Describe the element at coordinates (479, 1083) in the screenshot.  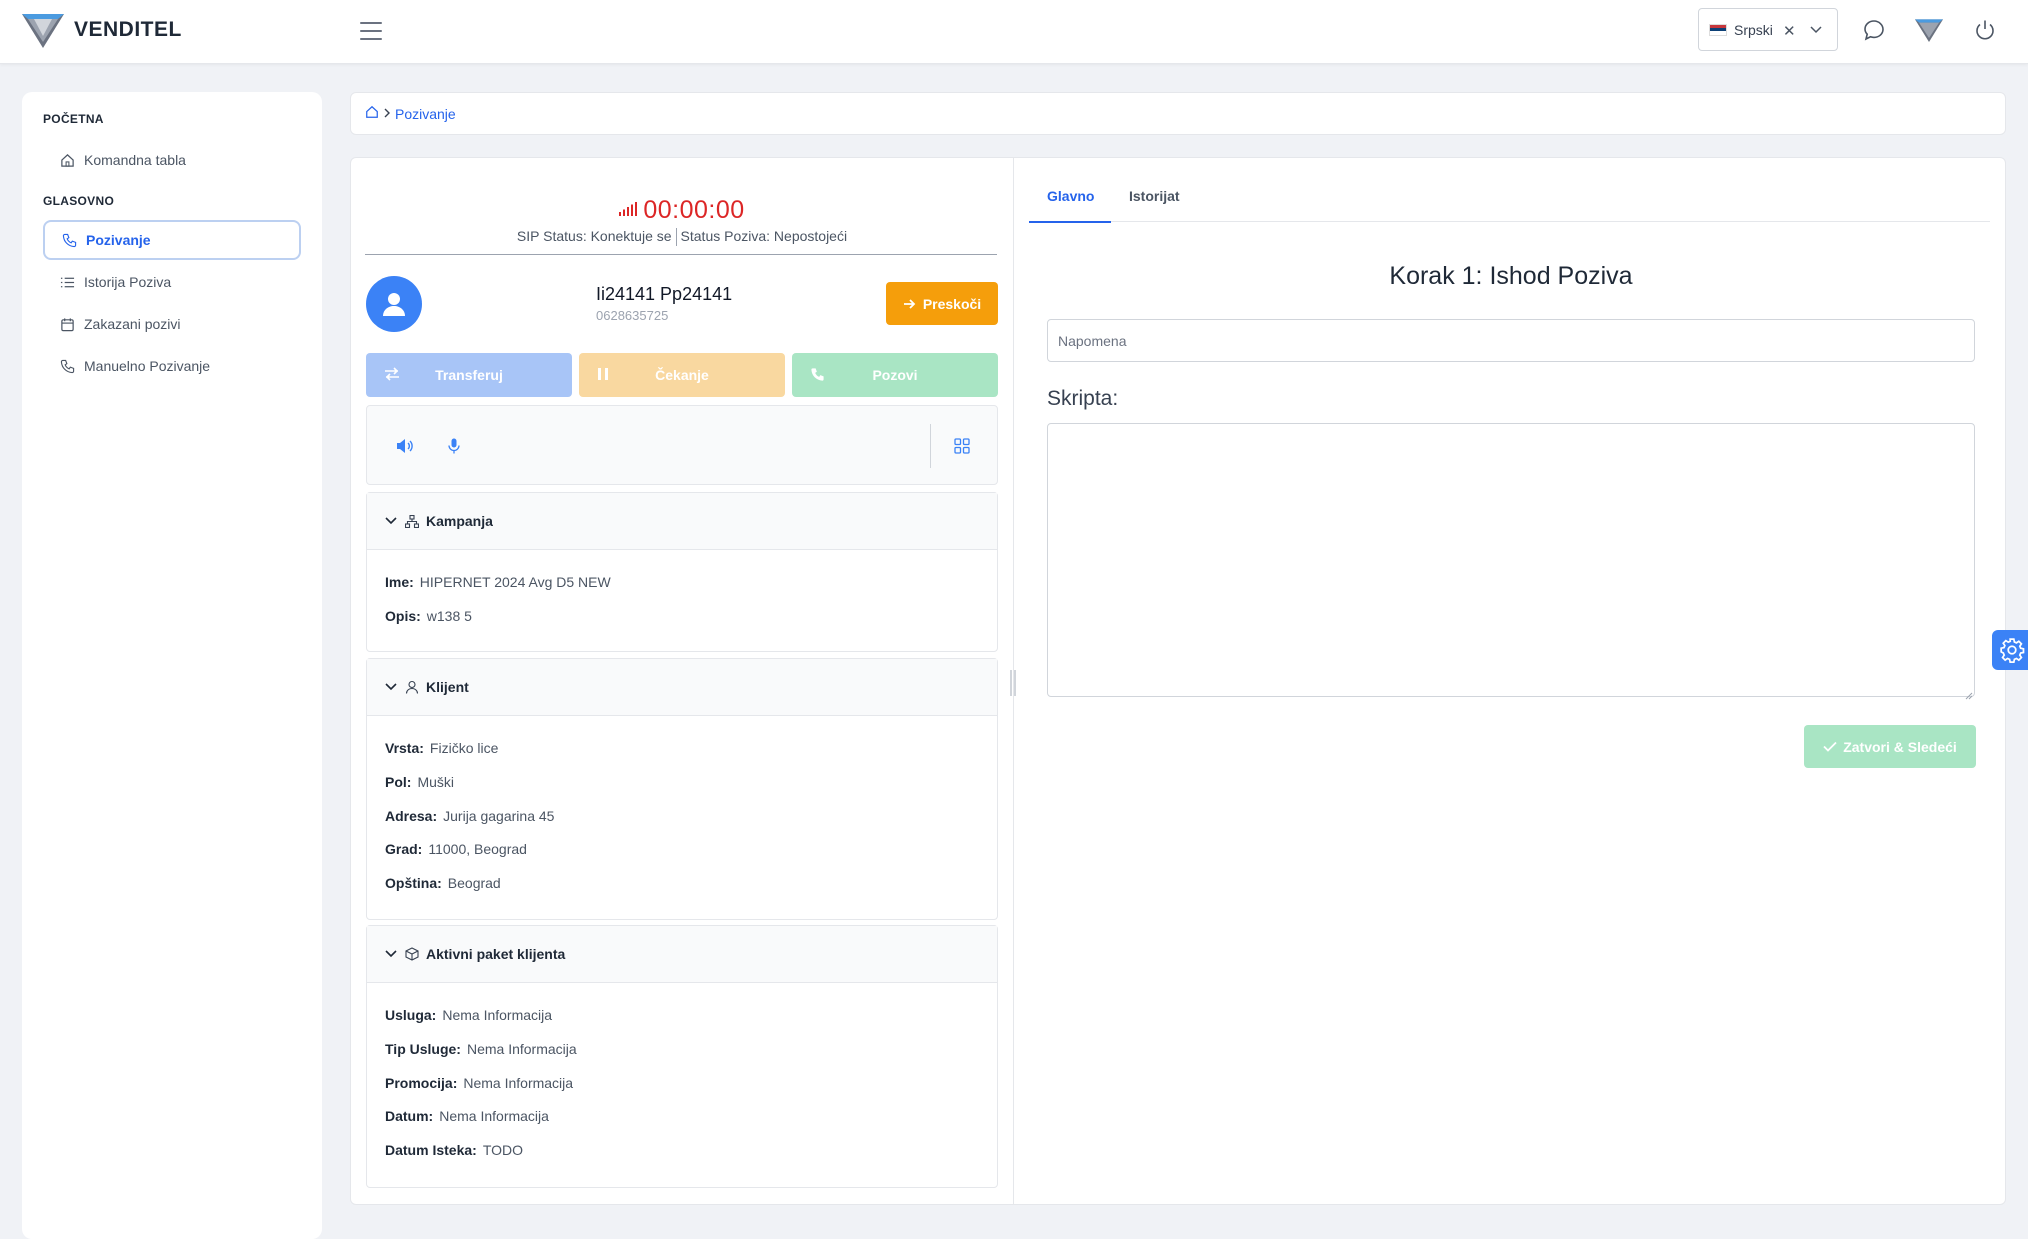
I see `package-promotion-row: Promocija: Nema Informacija` at that location.